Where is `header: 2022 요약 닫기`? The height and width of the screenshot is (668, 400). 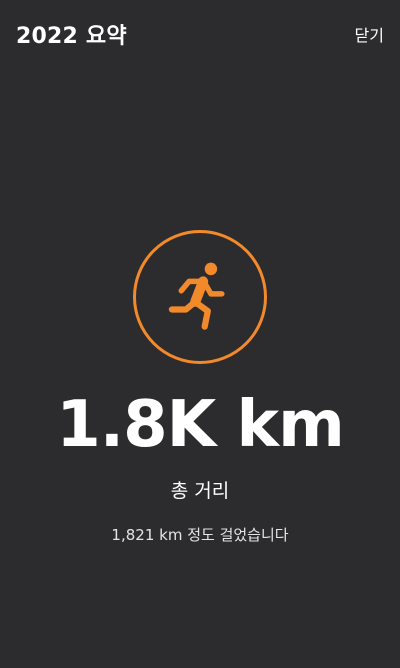 header: 2022 요약 닫기 is located at coordinates (200, 35).